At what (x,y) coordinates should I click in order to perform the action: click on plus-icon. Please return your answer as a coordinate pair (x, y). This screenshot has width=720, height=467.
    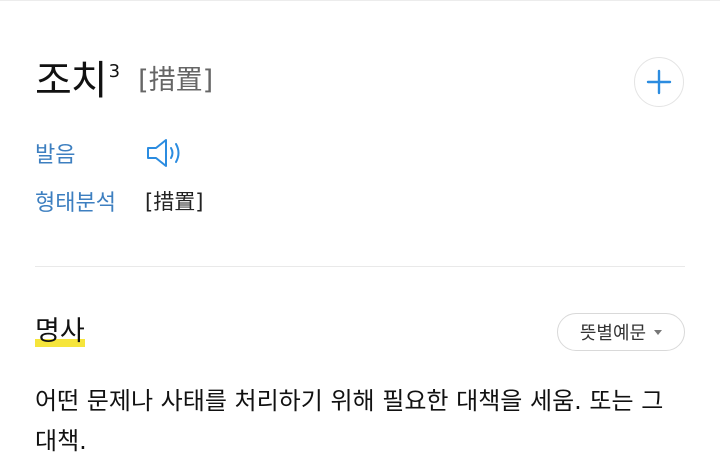
    Looking at the image, I should click on (659, 82).